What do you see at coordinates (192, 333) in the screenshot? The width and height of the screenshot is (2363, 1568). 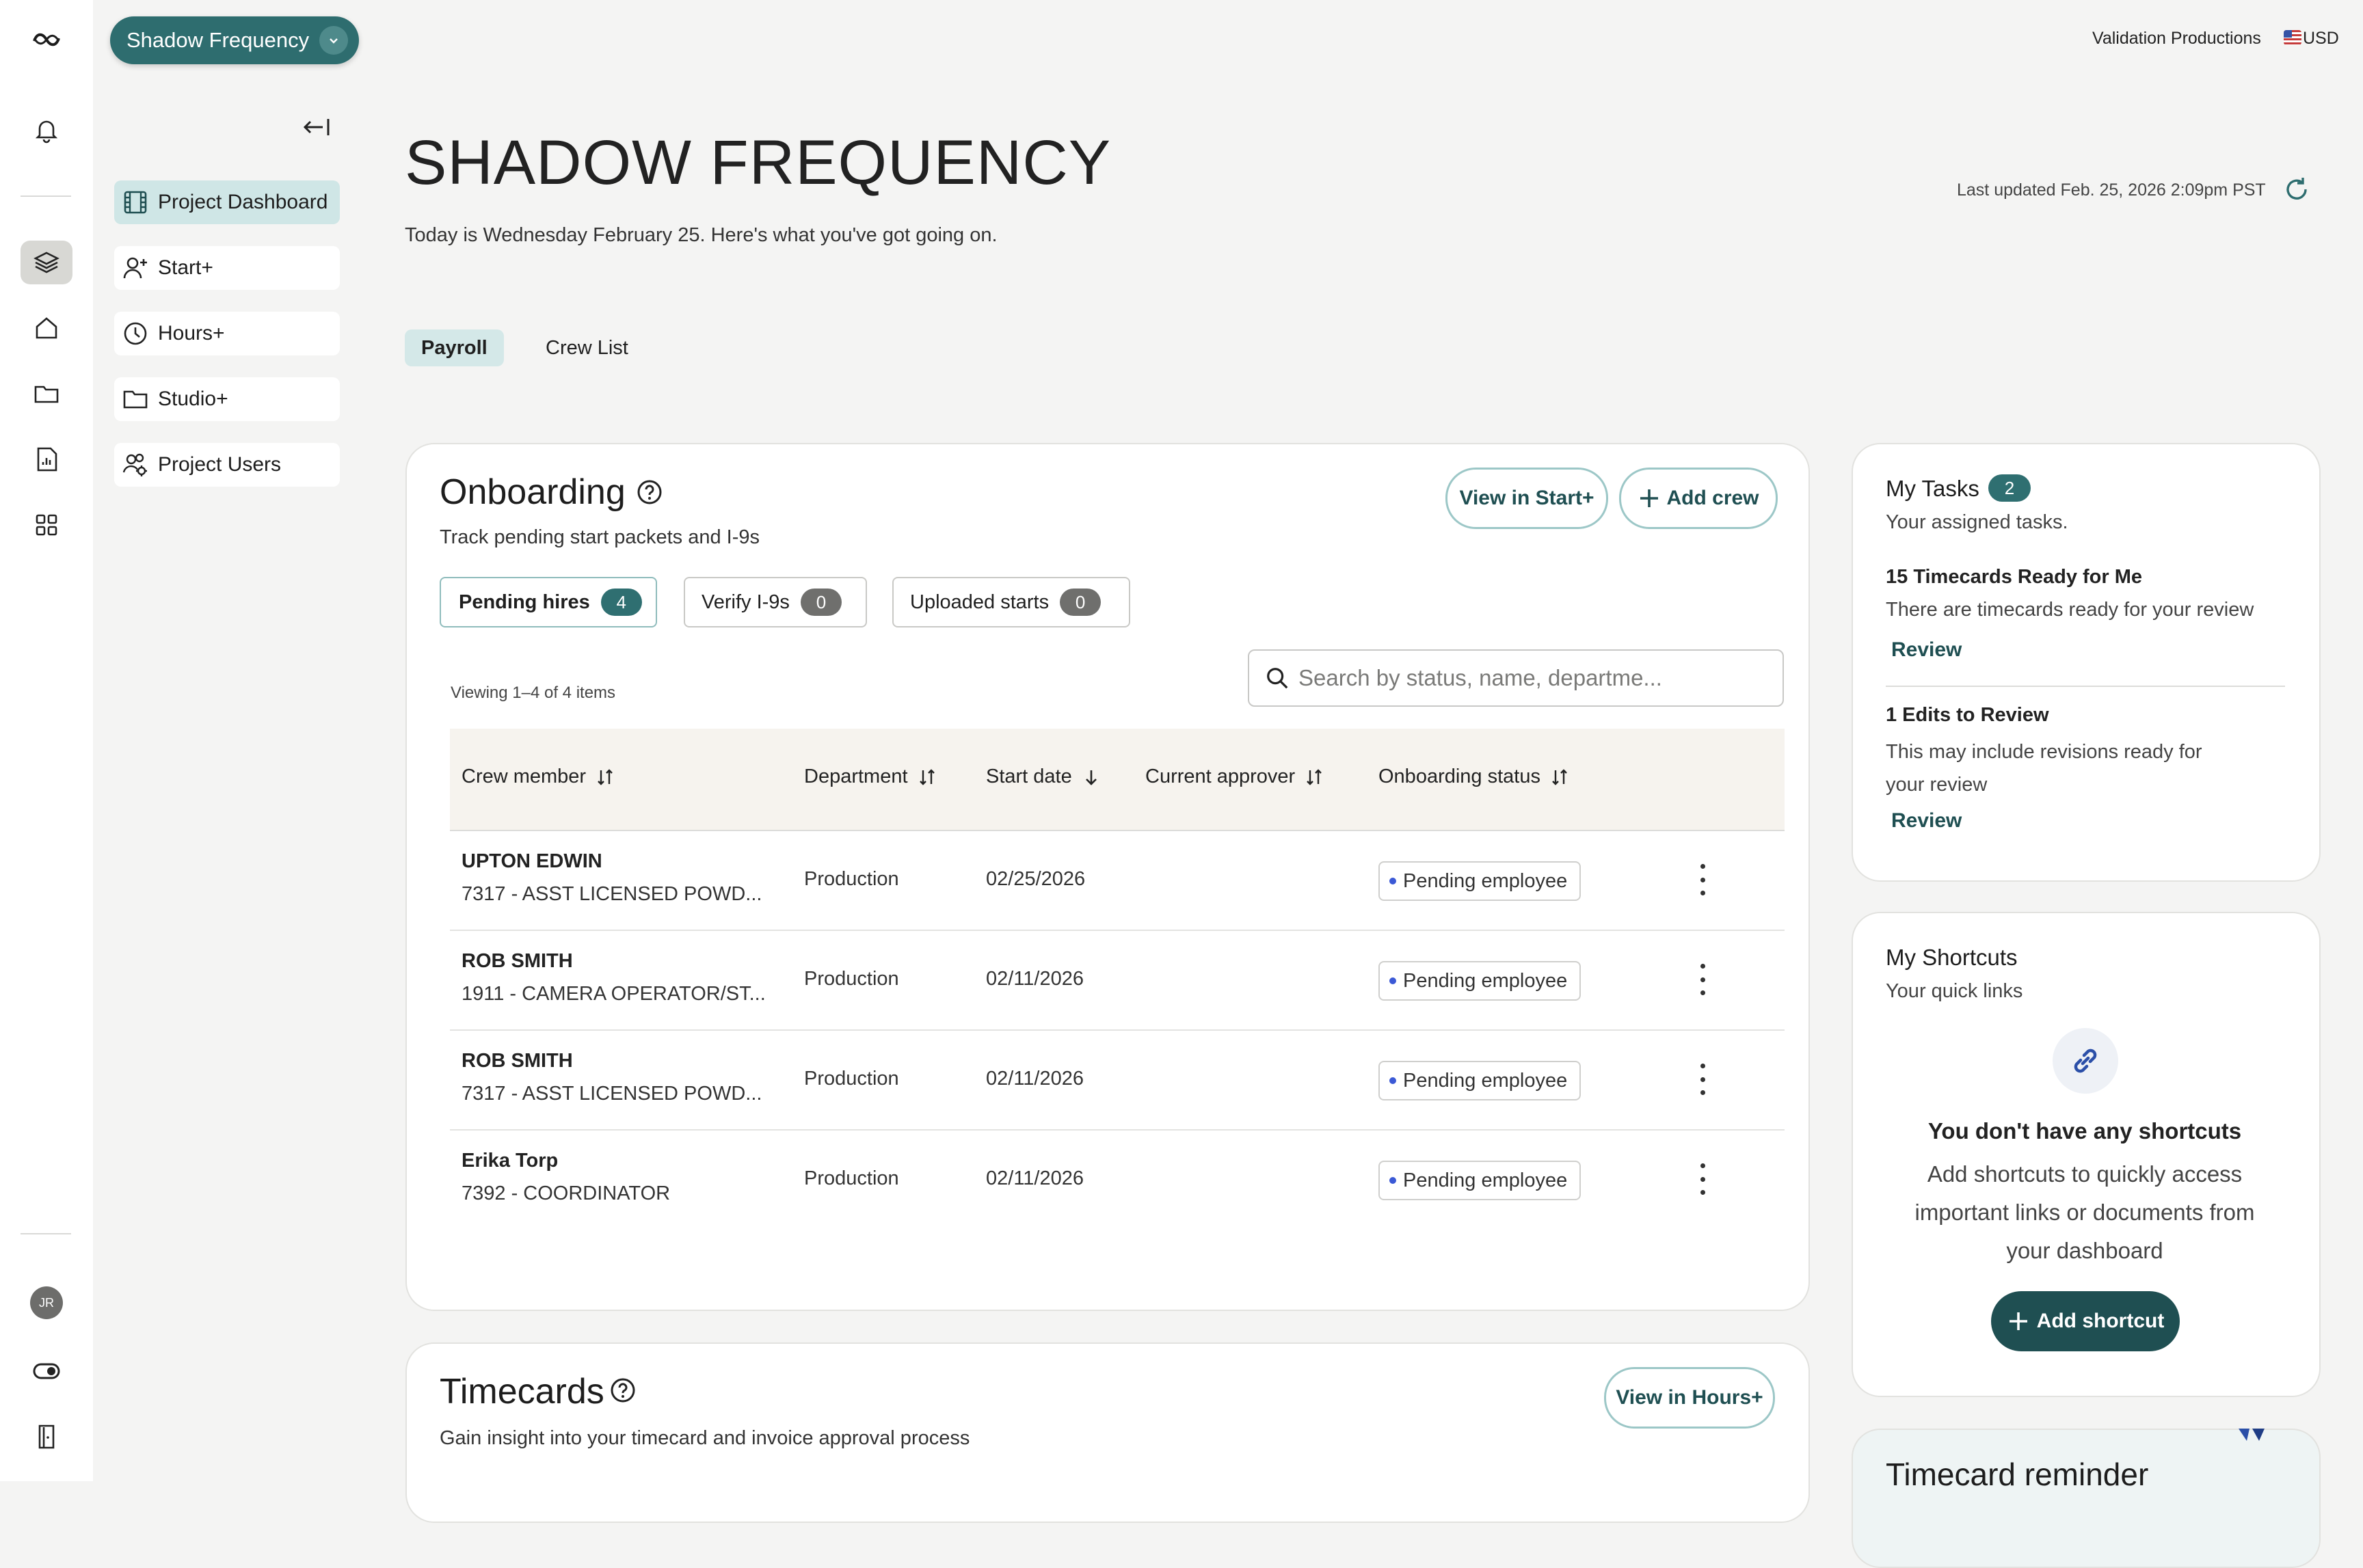 I see `sidebar-item-label: Hours+` at bounding box center [192, 333].